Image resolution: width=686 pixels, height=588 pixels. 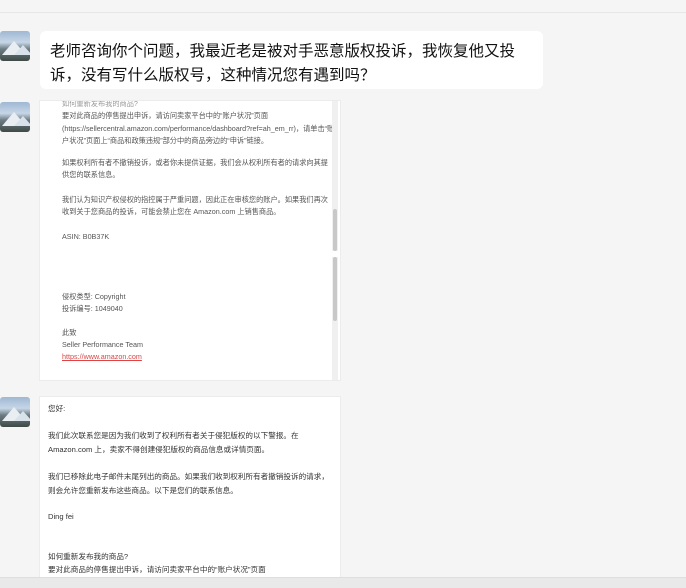 What do you see at coordinates (91, 174) in the screenshot?
I see `doc-text-line: 供您的联系信息。` at bounding box center [91, 174].